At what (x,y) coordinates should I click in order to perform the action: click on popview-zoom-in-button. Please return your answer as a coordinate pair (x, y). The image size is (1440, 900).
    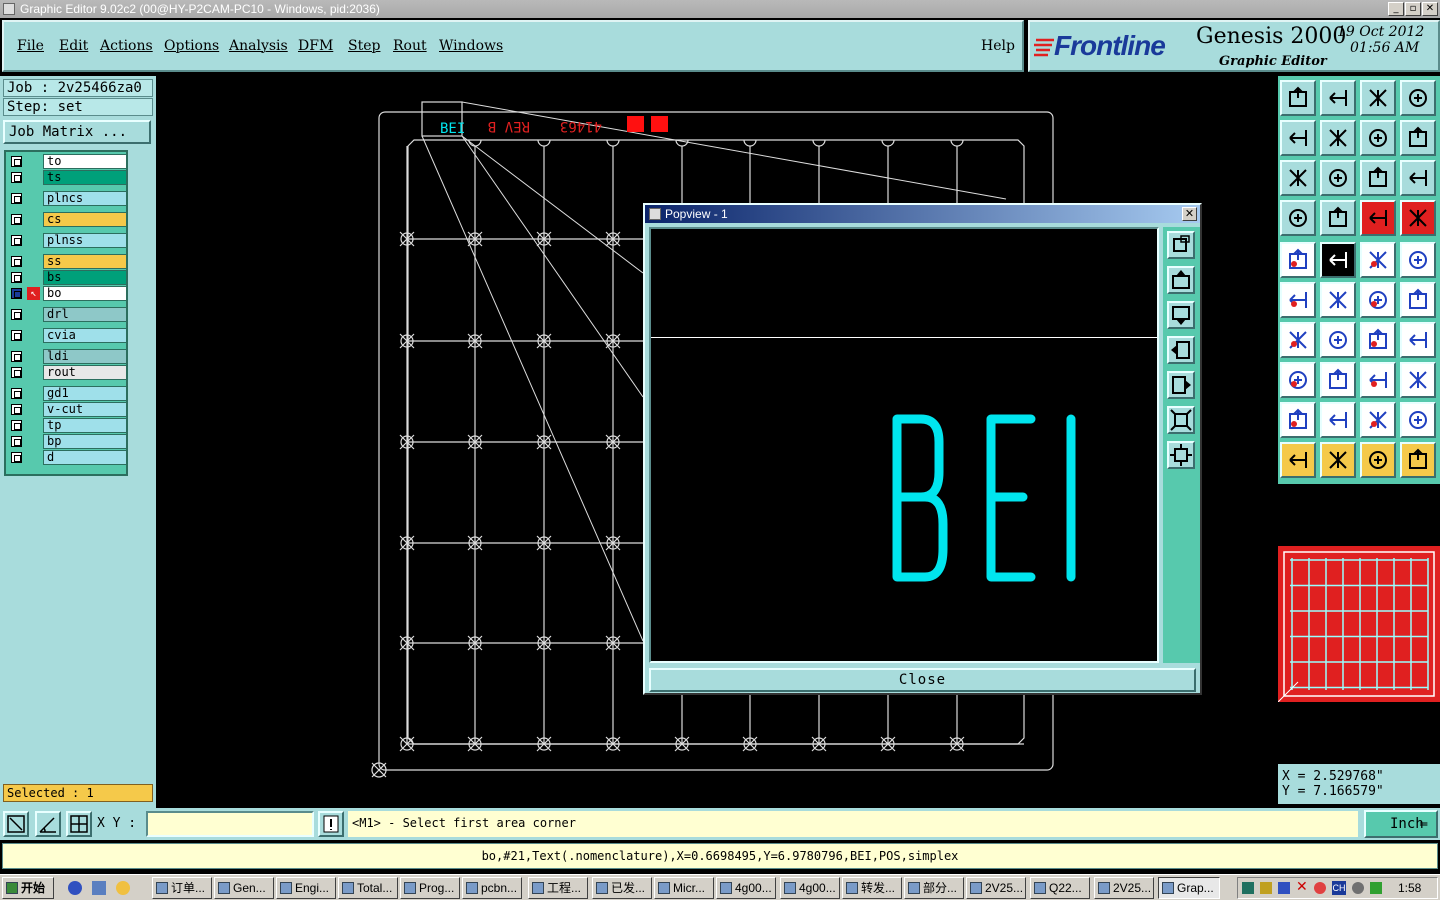
    Looking at the image, I should click on (1181, 455).